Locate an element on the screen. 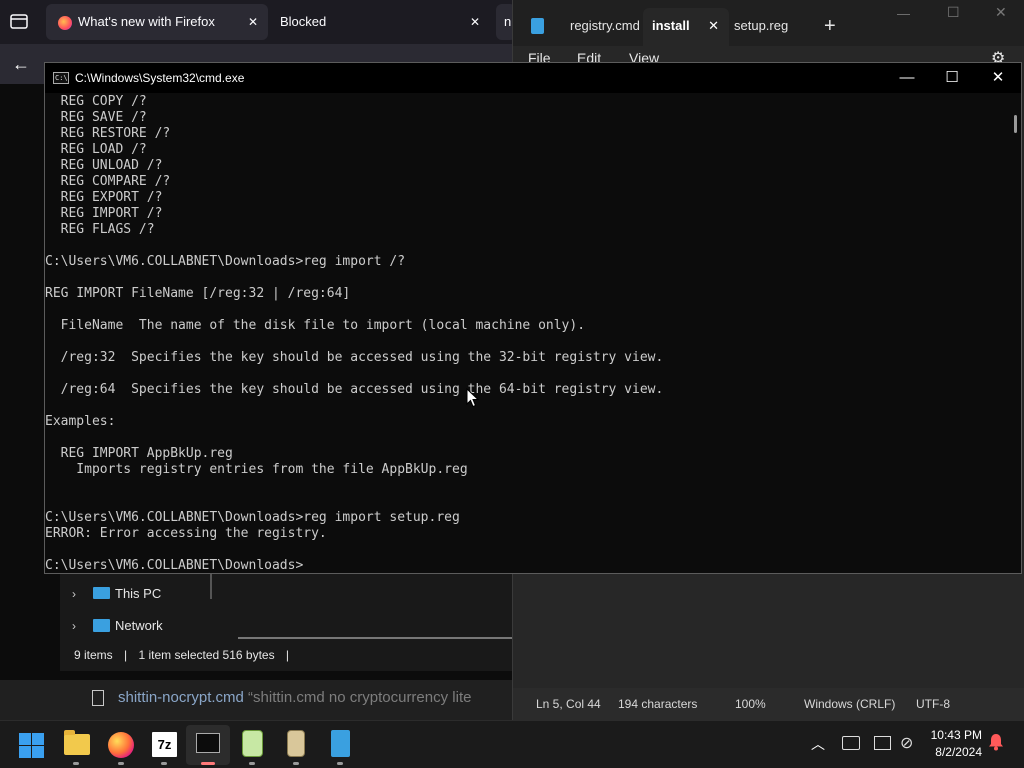 This screenshot has width=1024, height=768. folder-tab is located at coordinates (69, 732).